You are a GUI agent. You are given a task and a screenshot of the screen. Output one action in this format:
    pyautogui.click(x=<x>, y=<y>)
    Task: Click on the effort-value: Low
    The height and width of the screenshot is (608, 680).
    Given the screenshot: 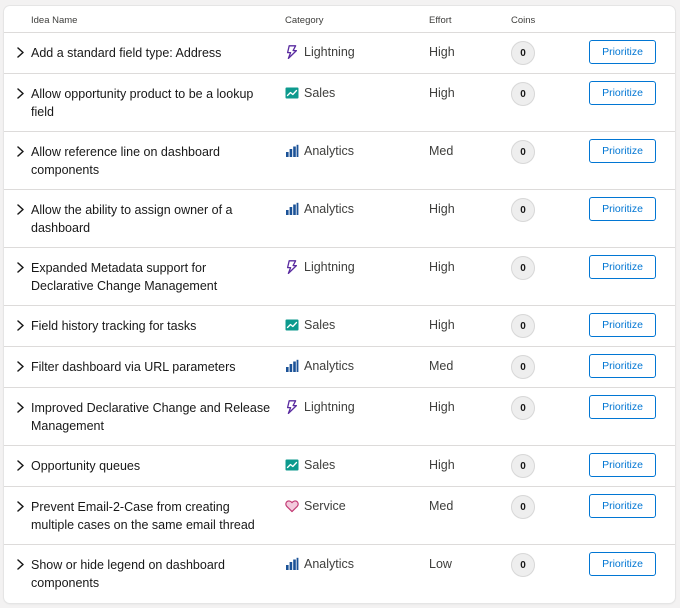 What is the action you would take?
    pyautogui.click(x=440, y=564)
    